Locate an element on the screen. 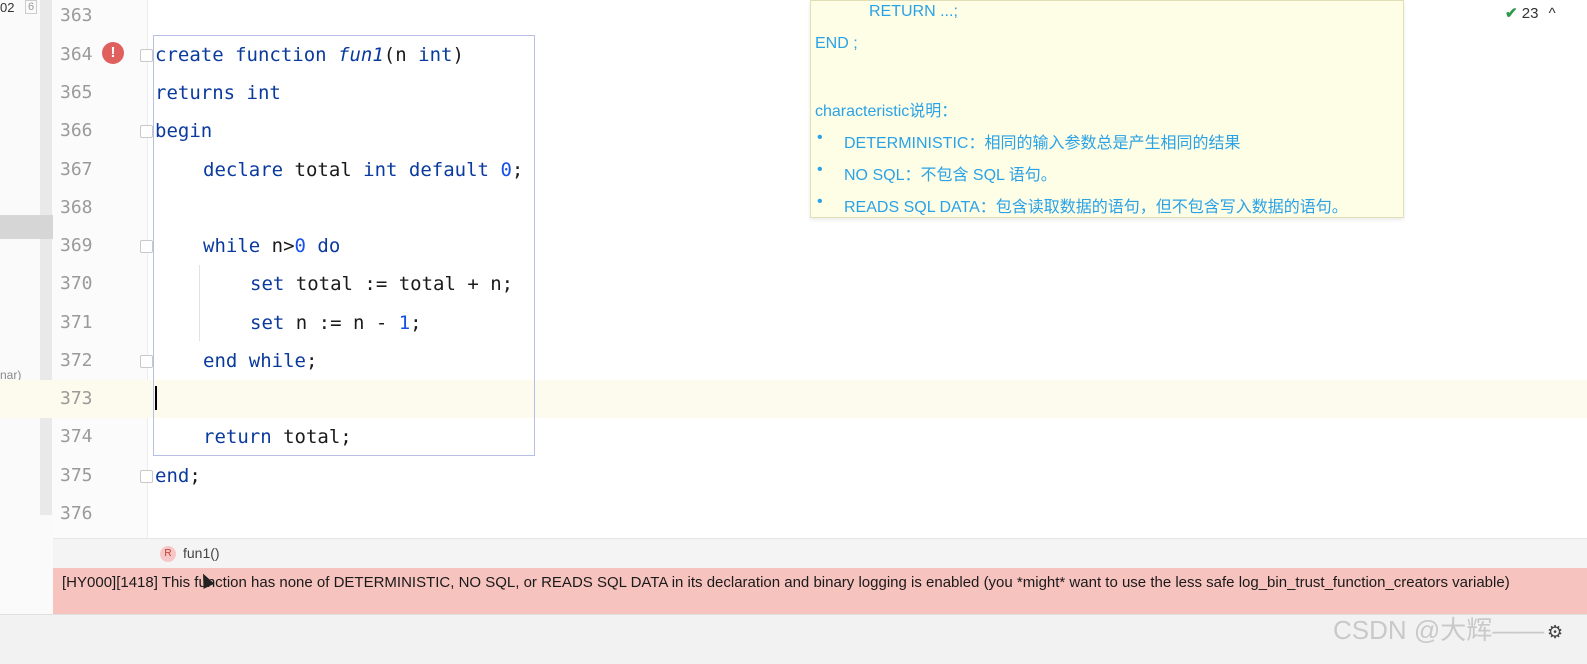 The height and width of the screenshot is (664, 1587). line-number: 375 is located at coordinates (76, 475).